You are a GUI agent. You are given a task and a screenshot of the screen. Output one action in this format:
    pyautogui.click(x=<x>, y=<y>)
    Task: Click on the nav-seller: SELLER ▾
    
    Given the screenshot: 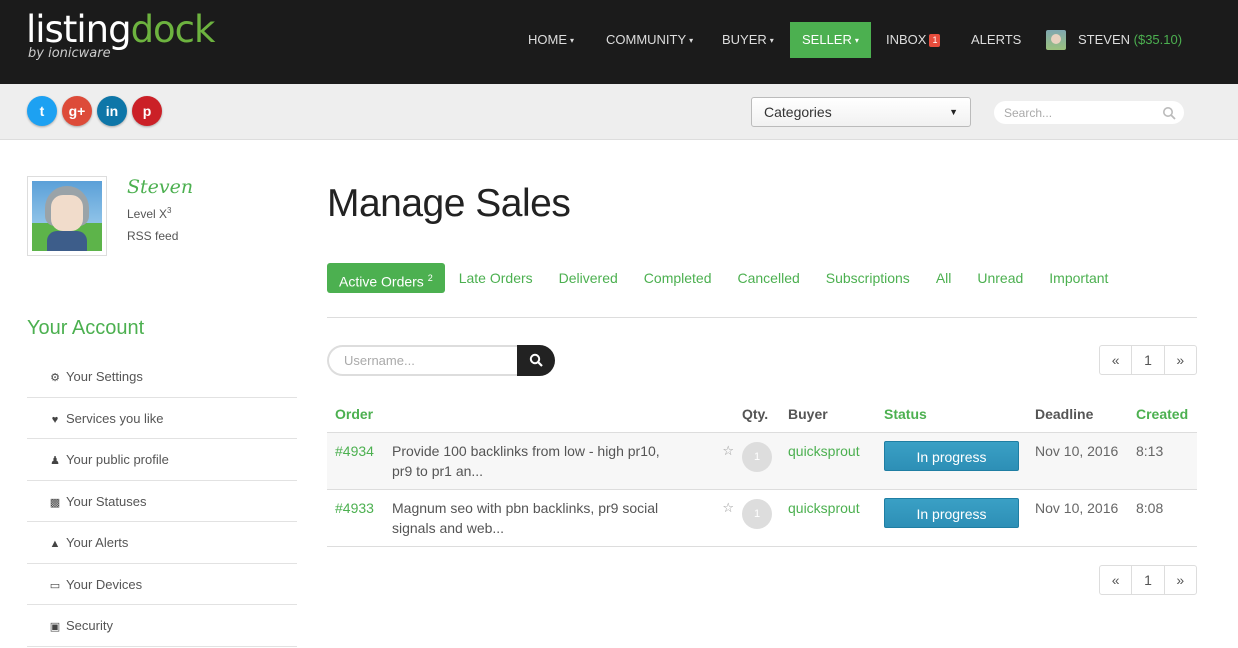 What is the action you would take?
    pyautogui.click(x=830, y=40)
    